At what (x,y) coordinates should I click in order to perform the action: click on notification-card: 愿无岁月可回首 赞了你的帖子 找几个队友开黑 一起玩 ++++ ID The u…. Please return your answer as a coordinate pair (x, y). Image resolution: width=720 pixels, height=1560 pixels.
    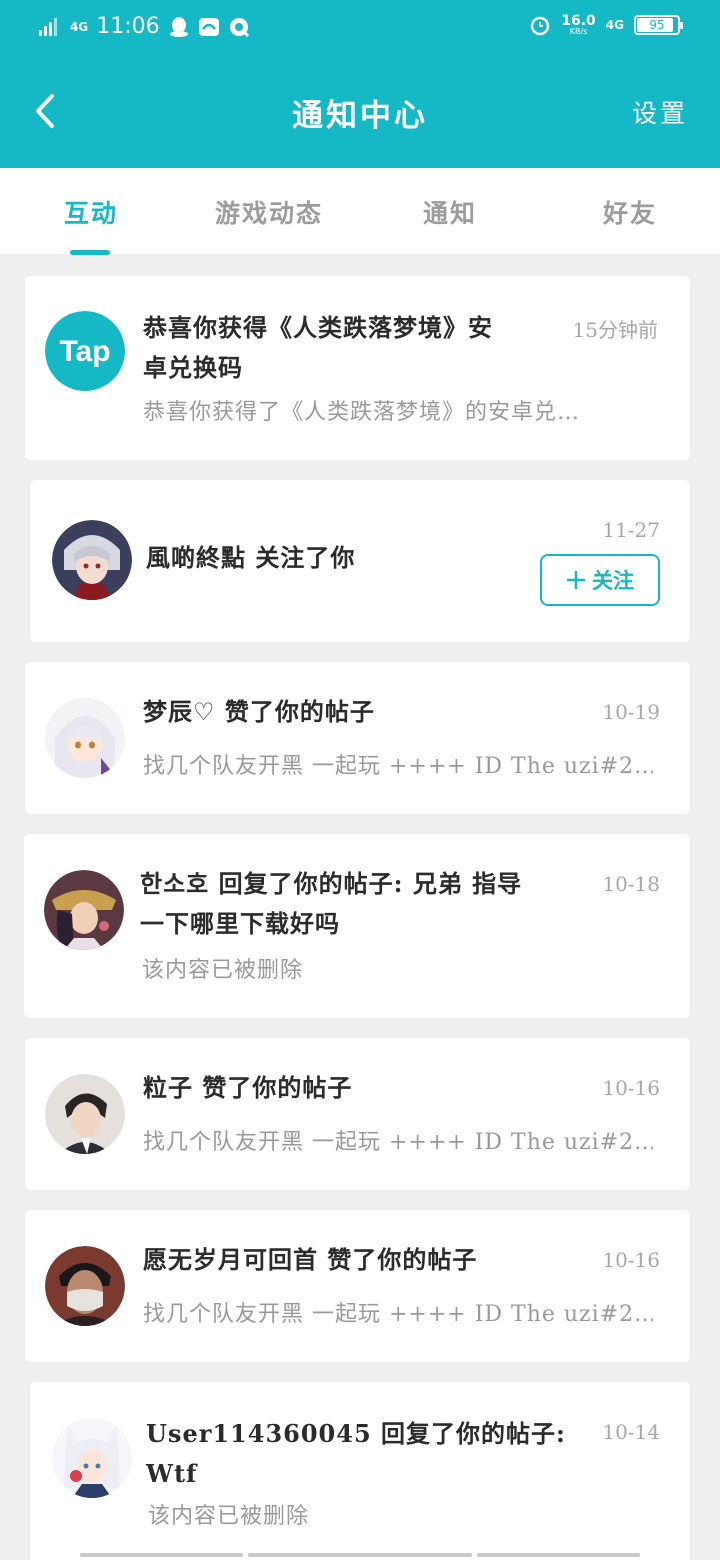
    Looking at the image, I should click on (357, 1286).